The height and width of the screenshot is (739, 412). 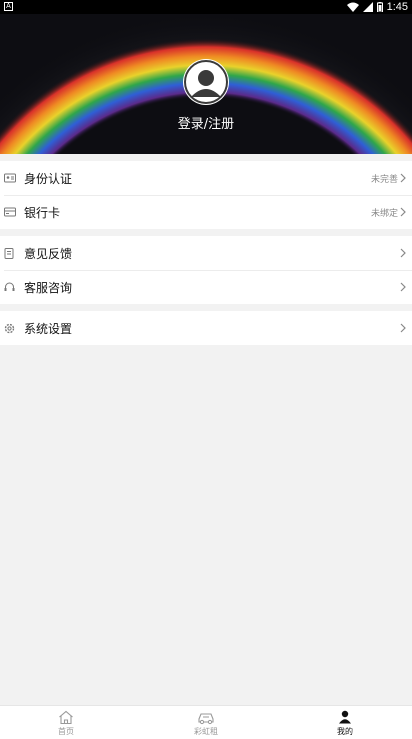 I want to click on bank-card-label: 银行卡, so click(x=42, y=212).